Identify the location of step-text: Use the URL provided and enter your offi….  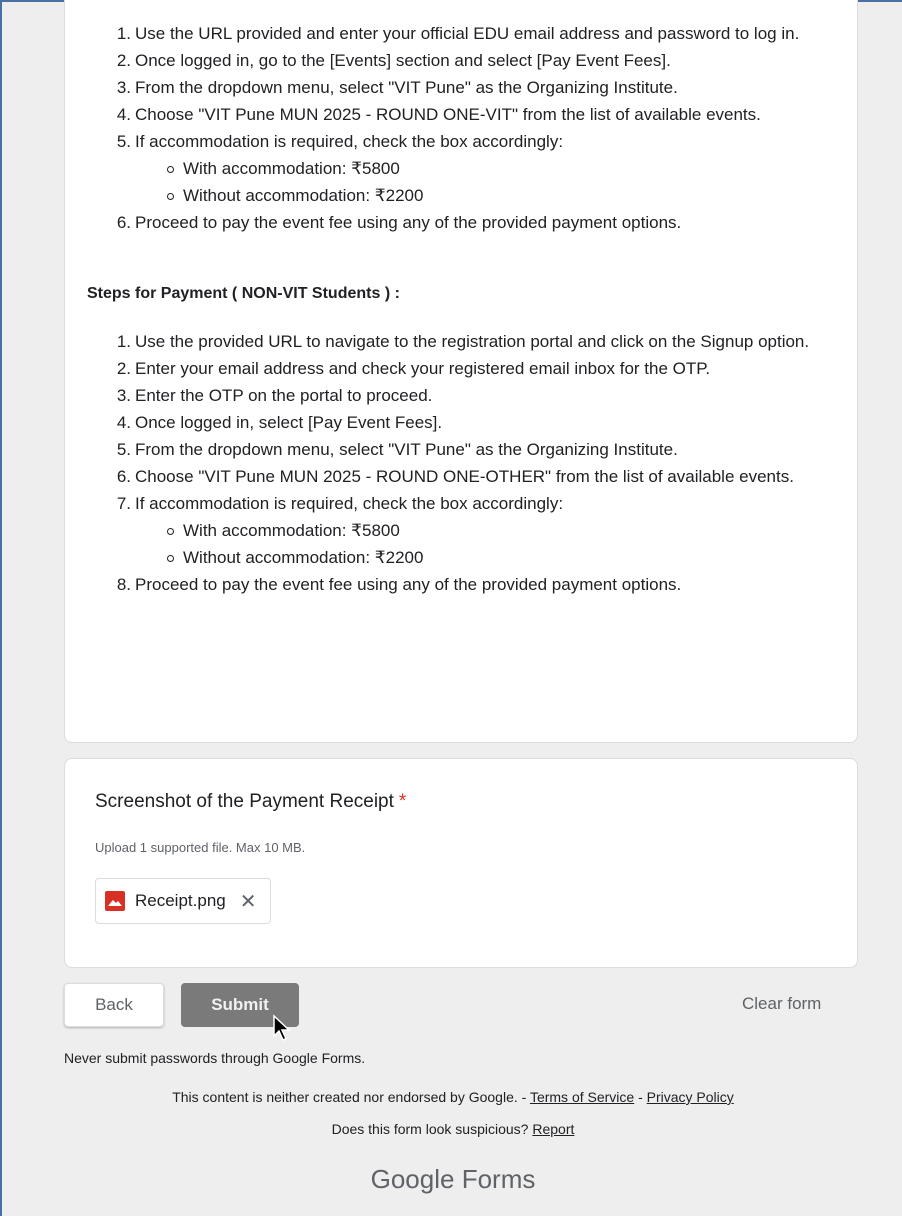
(467, 33).